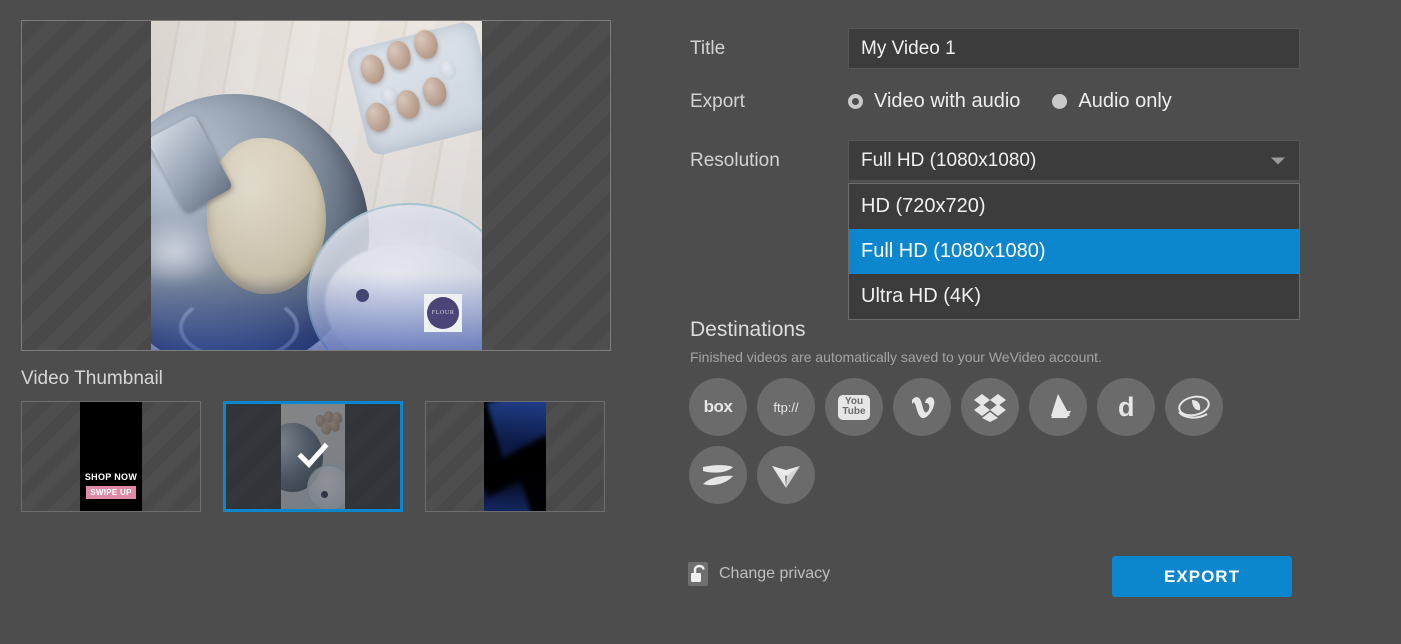 This screenshot has width=1401, height=644. What do you see at coordinates (1125, 101) in the screenshot?
I see `export-option-audio-label: Audio only` at bounding box center [1125, 101].